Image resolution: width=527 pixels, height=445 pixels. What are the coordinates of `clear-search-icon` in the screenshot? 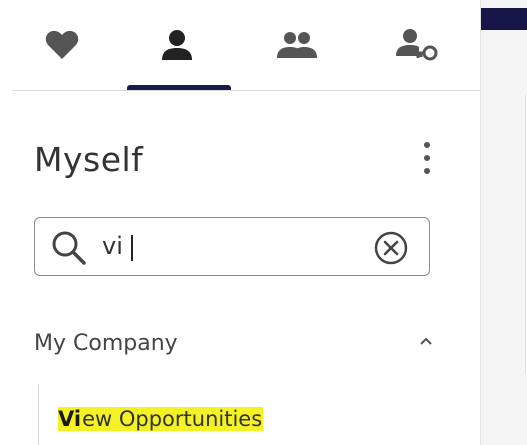 It's located at (391, 248).